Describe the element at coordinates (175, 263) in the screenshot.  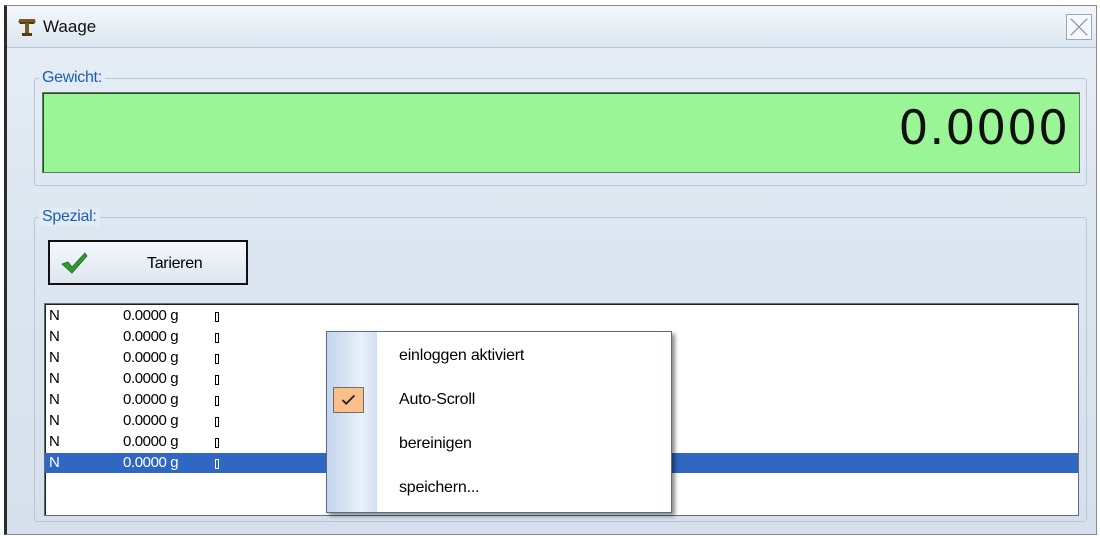
I see `tare-button-label: Tarieren` at that location.